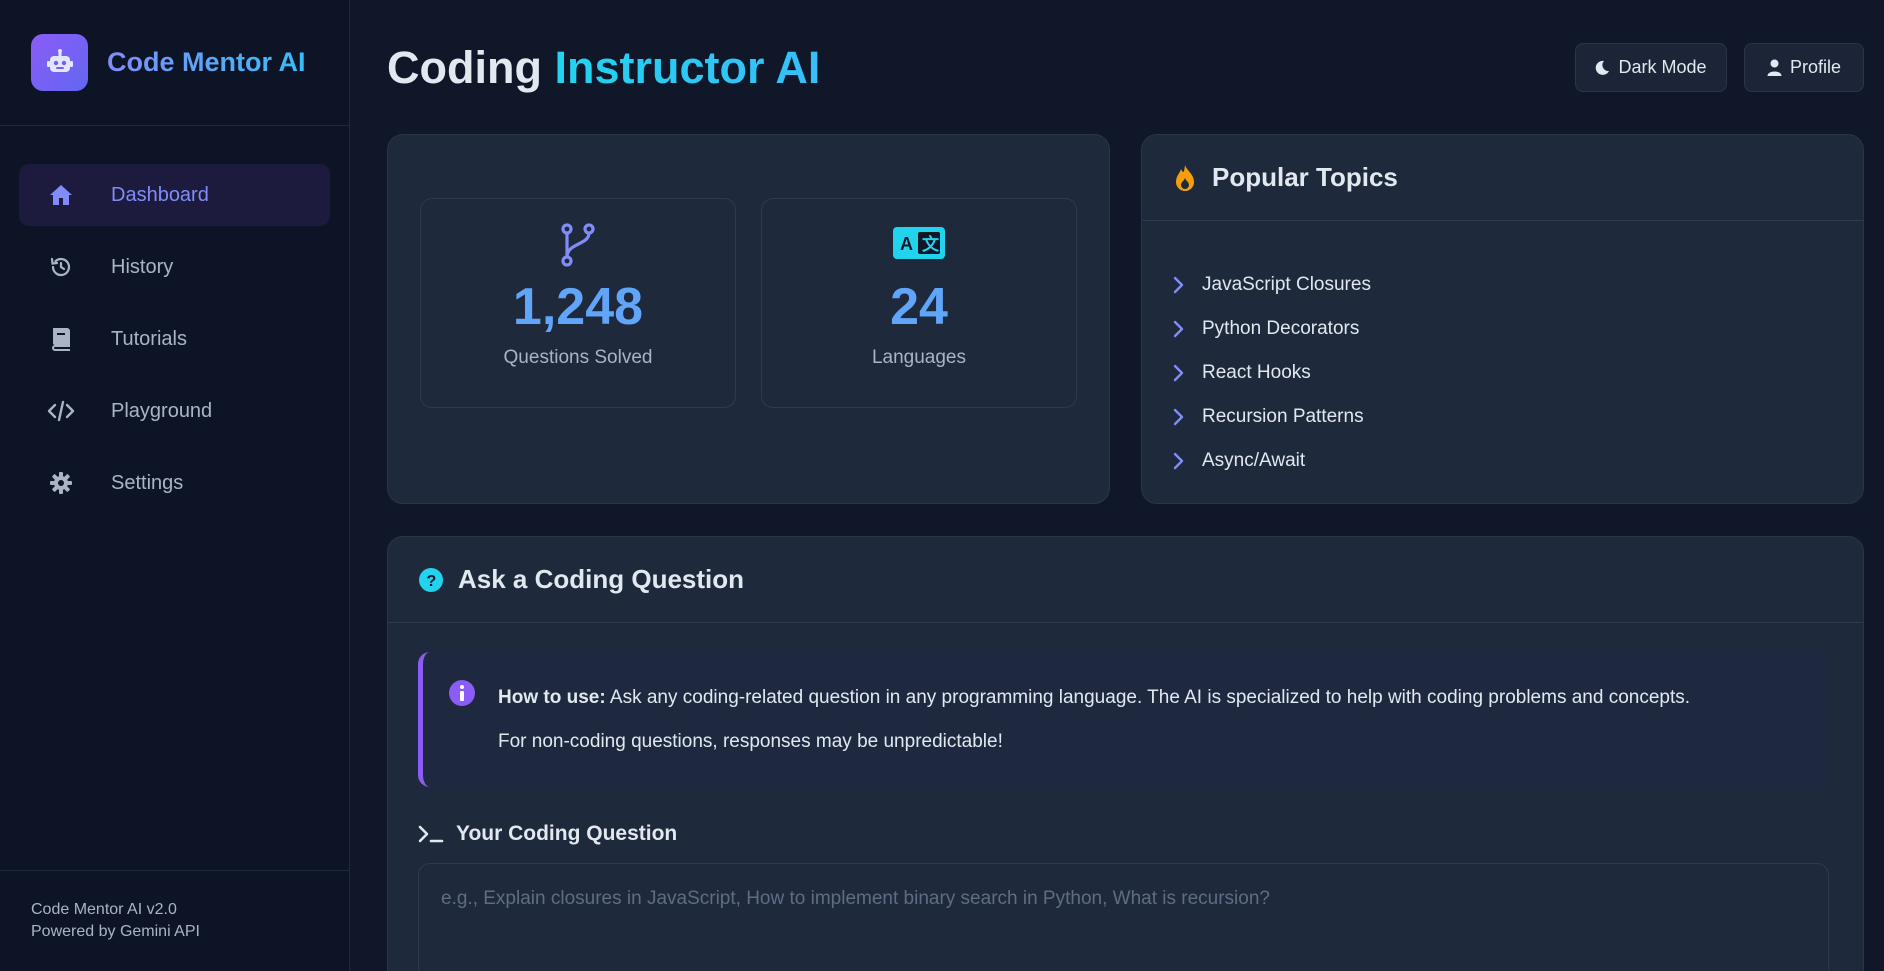 The height and width of the screenshot is (971, 1884). What do you see at coordinates (61, 195) in the screenshot?
I see `home-icon` at bounding box center [61, 195].